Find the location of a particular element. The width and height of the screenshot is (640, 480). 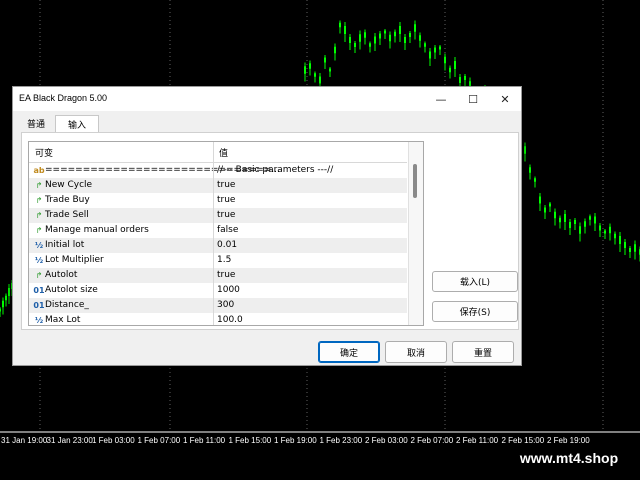

parameter-name: Lot Multiplier is located at coordinates (74, 260).